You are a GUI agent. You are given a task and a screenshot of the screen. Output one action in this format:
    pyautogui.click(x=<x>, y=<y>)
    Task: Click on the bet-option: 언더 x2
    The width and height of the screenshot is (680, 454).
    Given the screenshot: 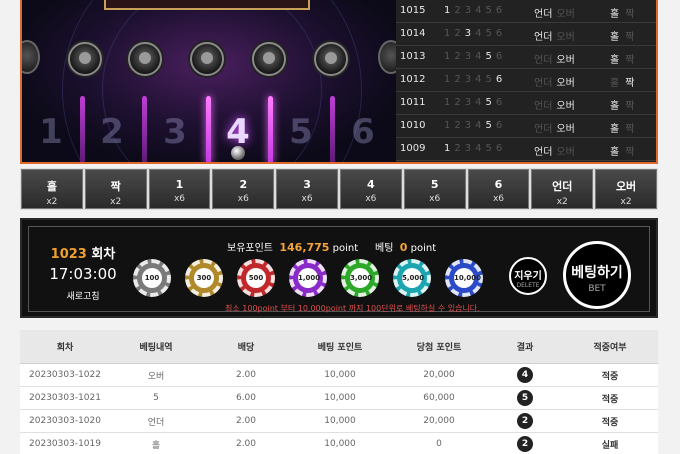 What is the action you would take?
    pyautogui.click(x=562, y=189)
    